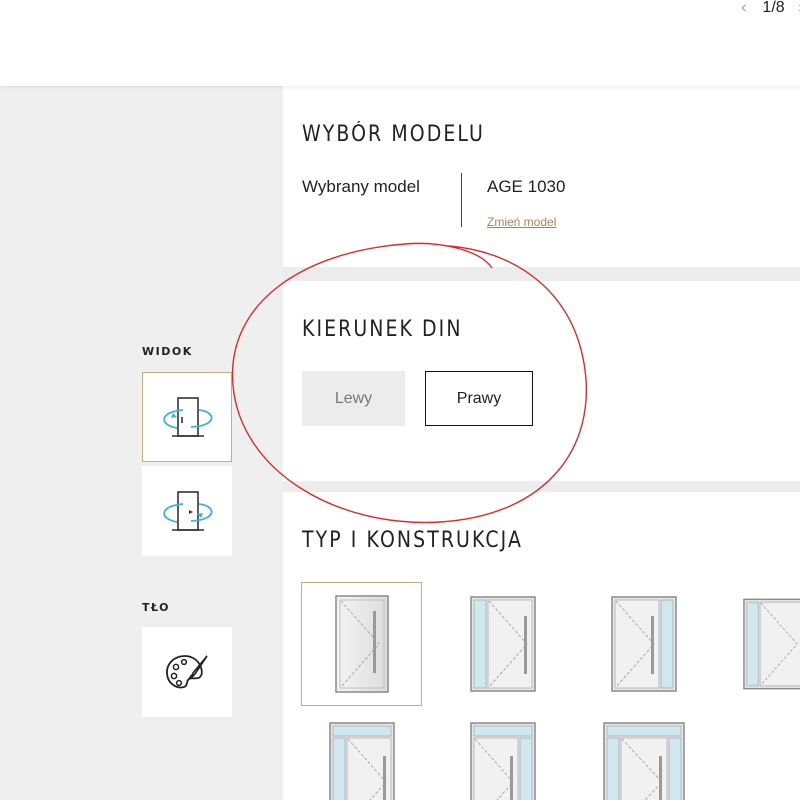  I want to click on door-transom-sidelight-right-icon, so click(502, 761).